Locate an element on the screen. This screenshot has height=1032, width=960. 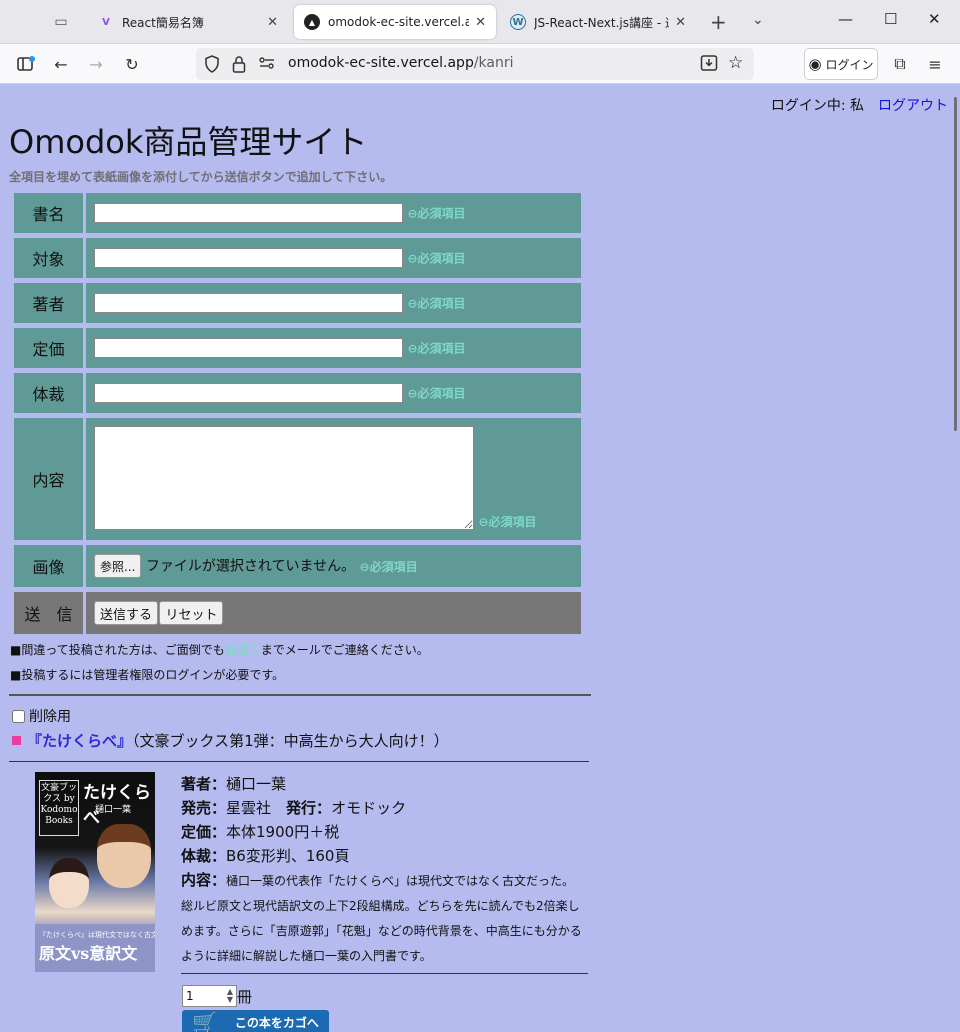
content-label: 内容 is located at coordinates (48, 479).